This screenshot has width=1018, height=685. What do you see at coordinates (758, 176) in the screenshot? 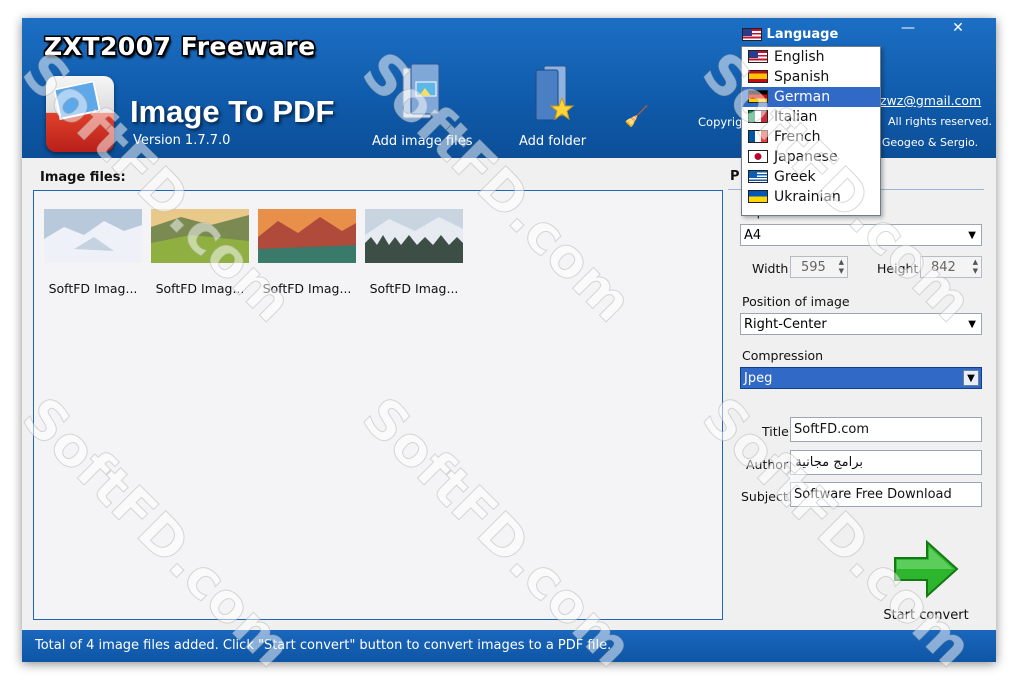
I see `greece-flag-icon` at bounding box center [758, 176].